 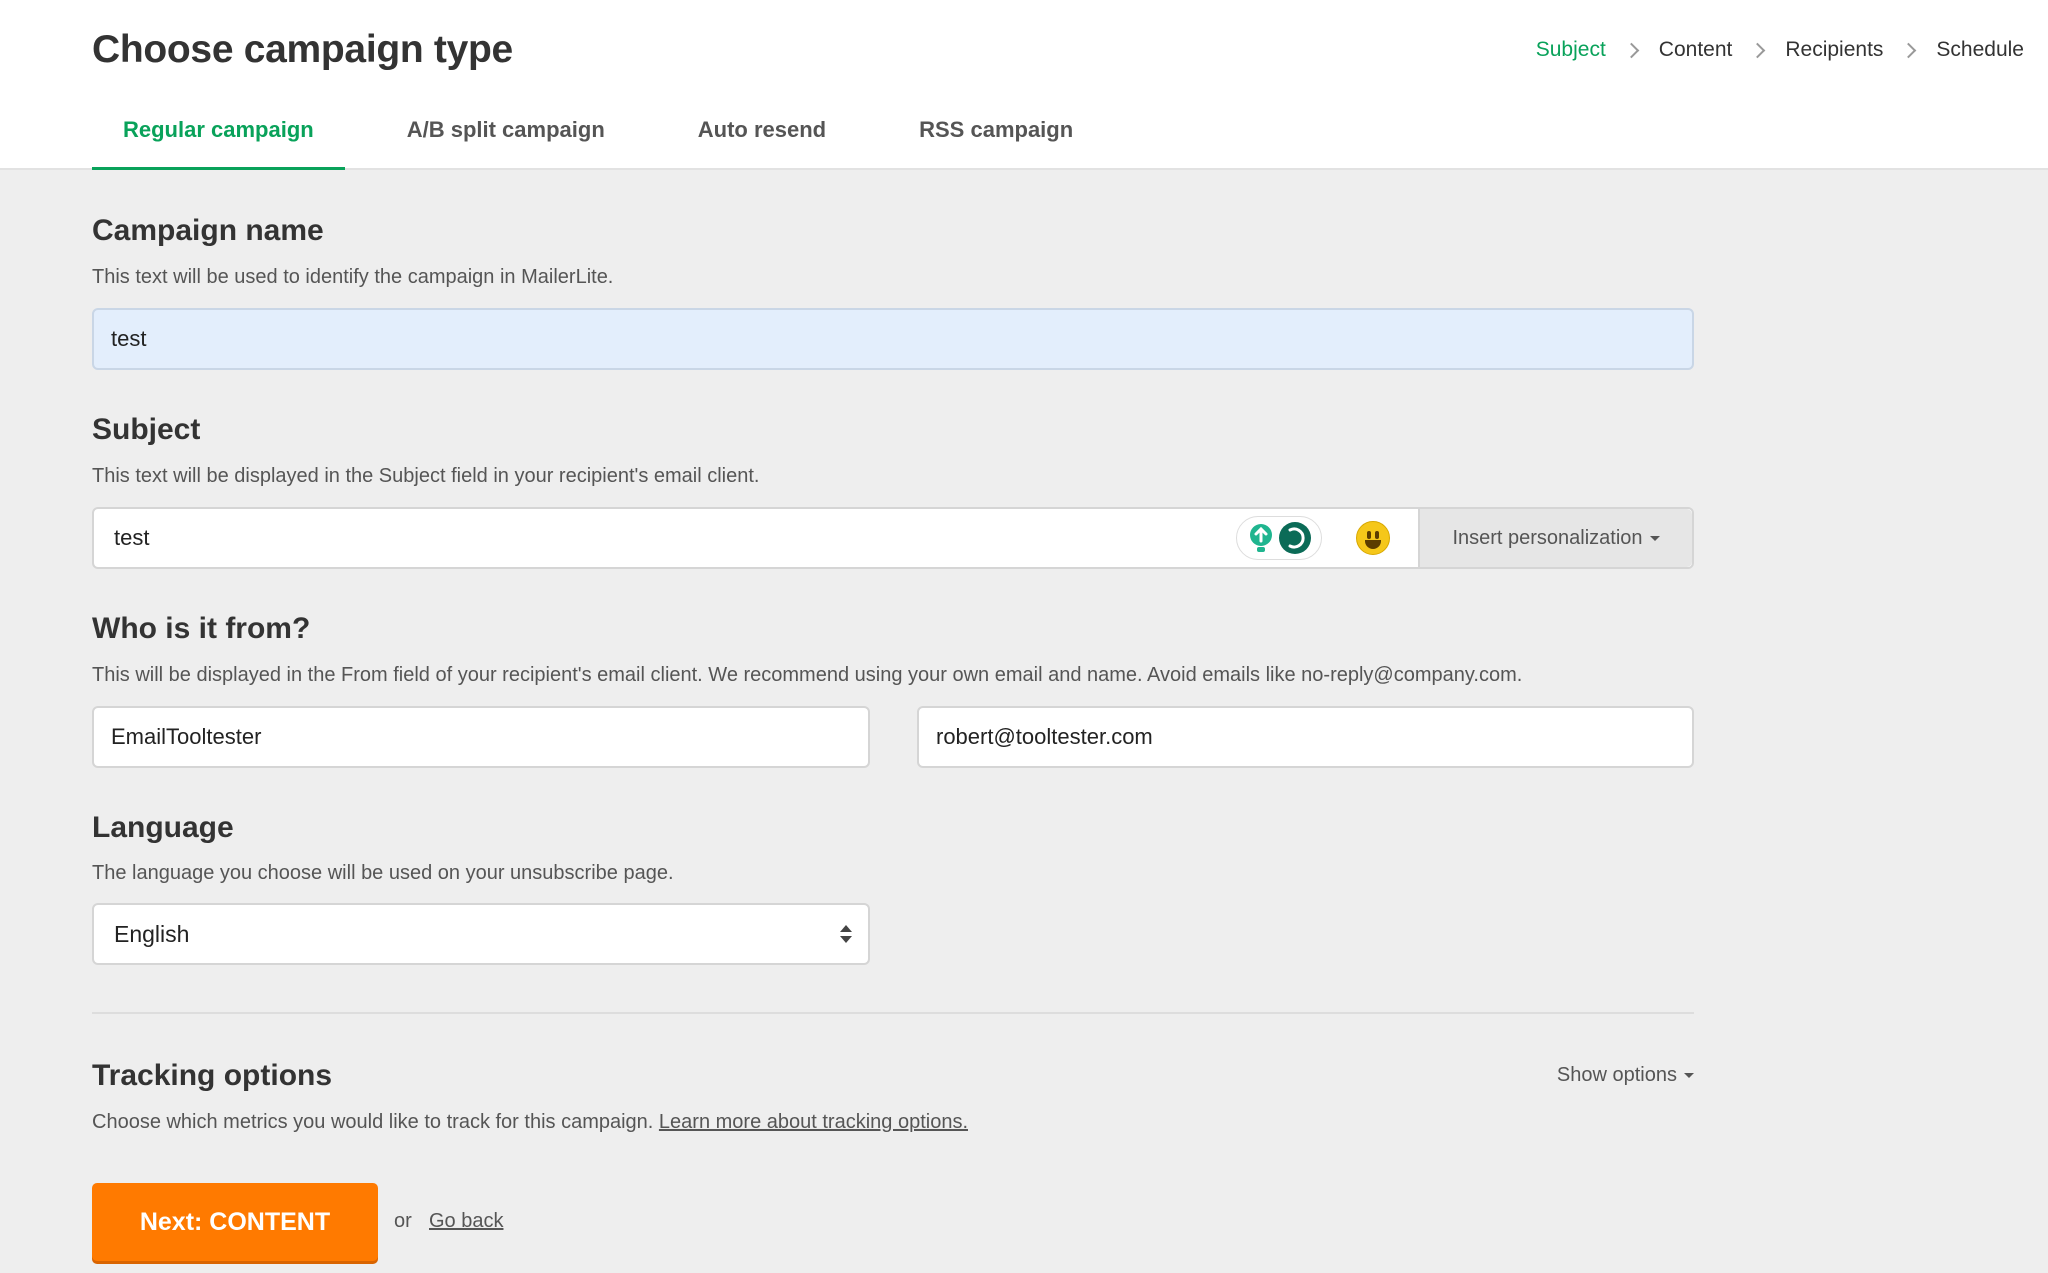 I want to click on grammar-check-icon, so click(x=1295, y=538).